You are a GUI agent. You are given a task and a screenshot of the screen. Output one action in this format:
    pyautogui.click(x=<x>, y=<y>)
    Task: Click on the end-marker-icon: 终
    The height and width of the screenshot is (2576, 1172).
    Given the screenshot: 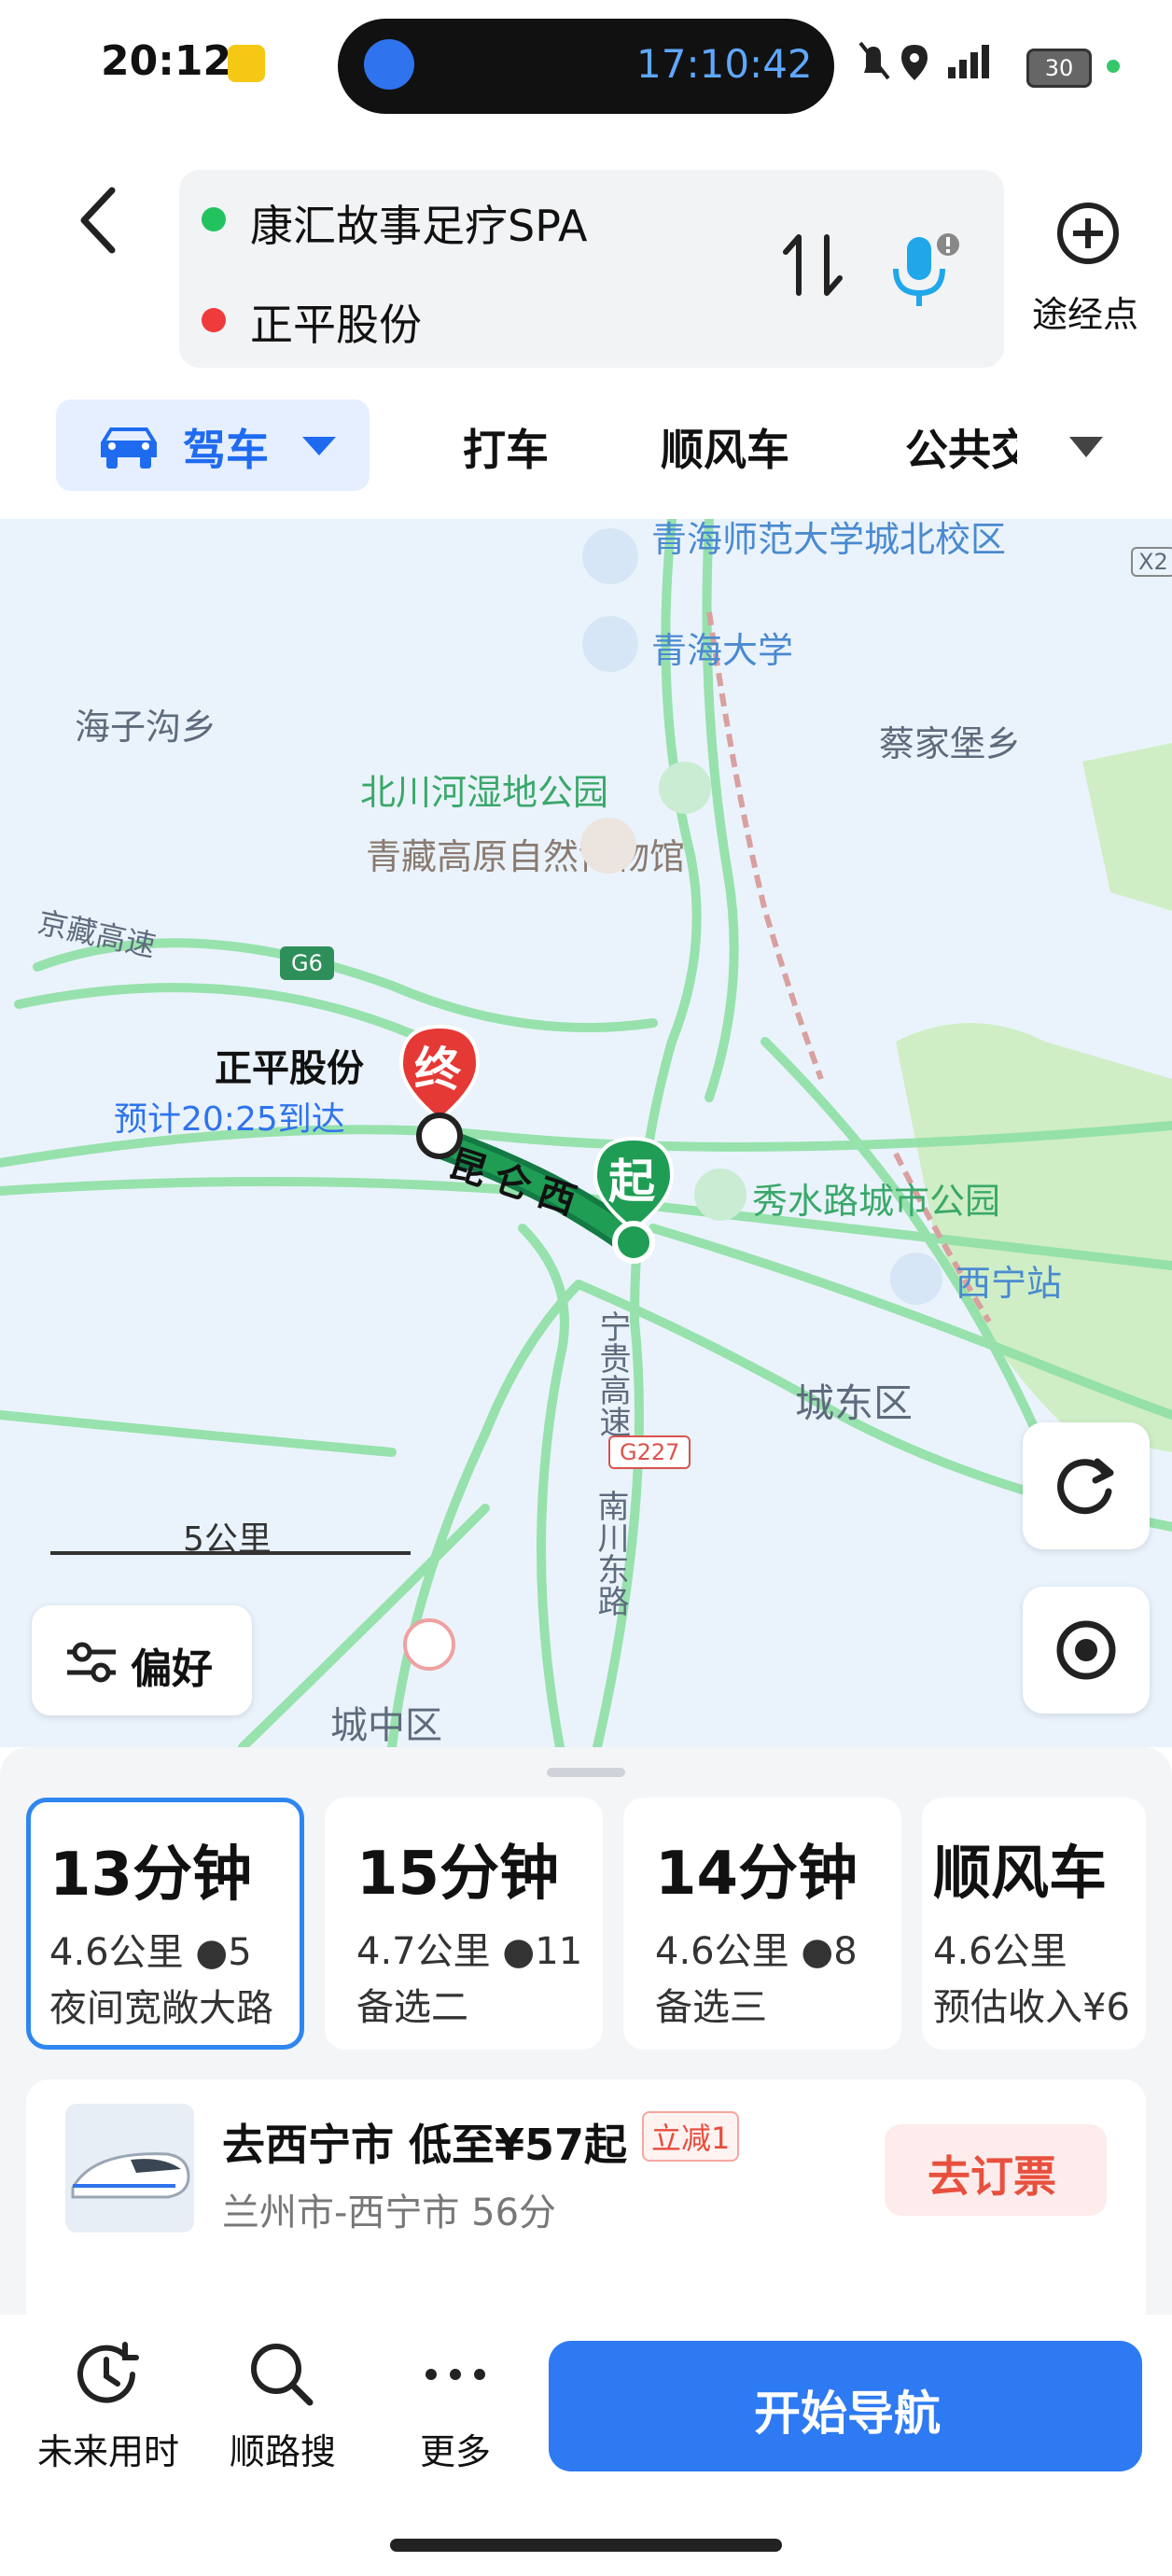 What is the action you would take?
    pyautogui.click(x=439, y=1074)
    